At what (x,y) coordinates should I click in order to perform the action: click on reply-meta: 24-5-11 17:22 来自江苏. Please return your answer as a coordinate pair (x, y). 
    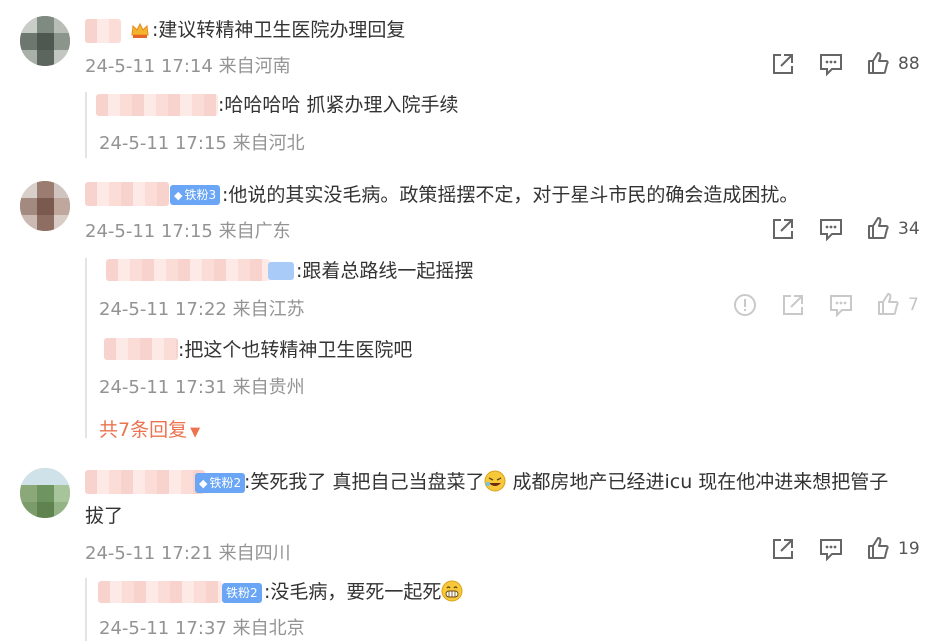
    Looking at the image, I should click on (202, 308).